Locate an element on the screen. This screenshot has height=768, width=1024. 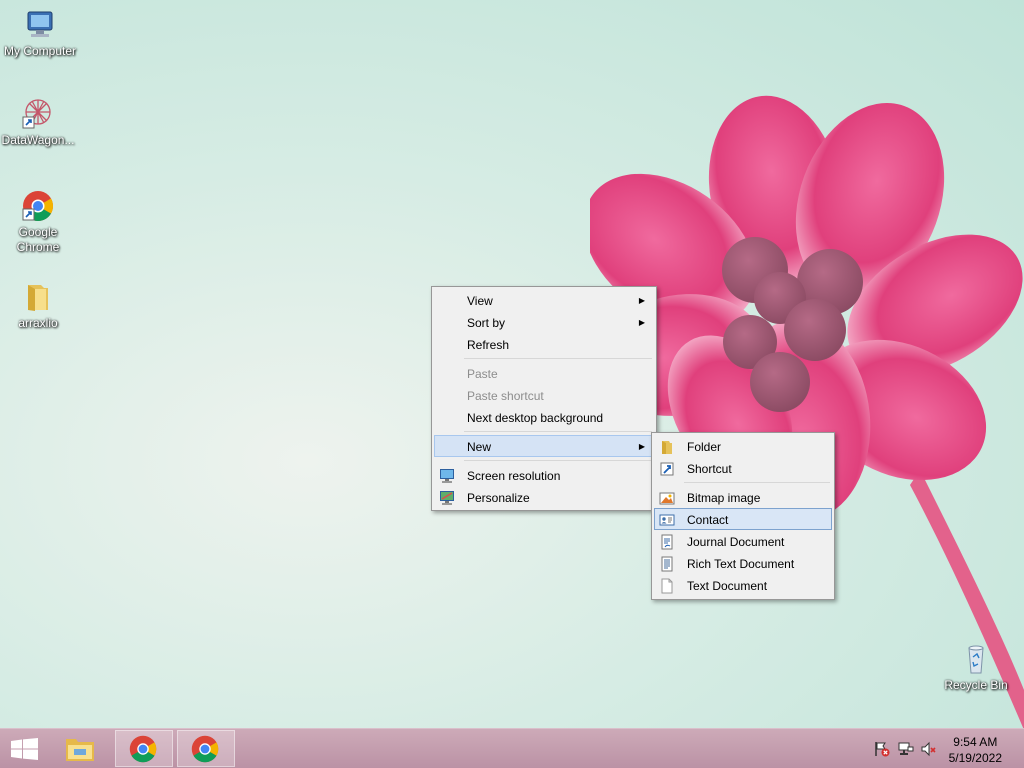
start-button is located at coordinates (25, 748).